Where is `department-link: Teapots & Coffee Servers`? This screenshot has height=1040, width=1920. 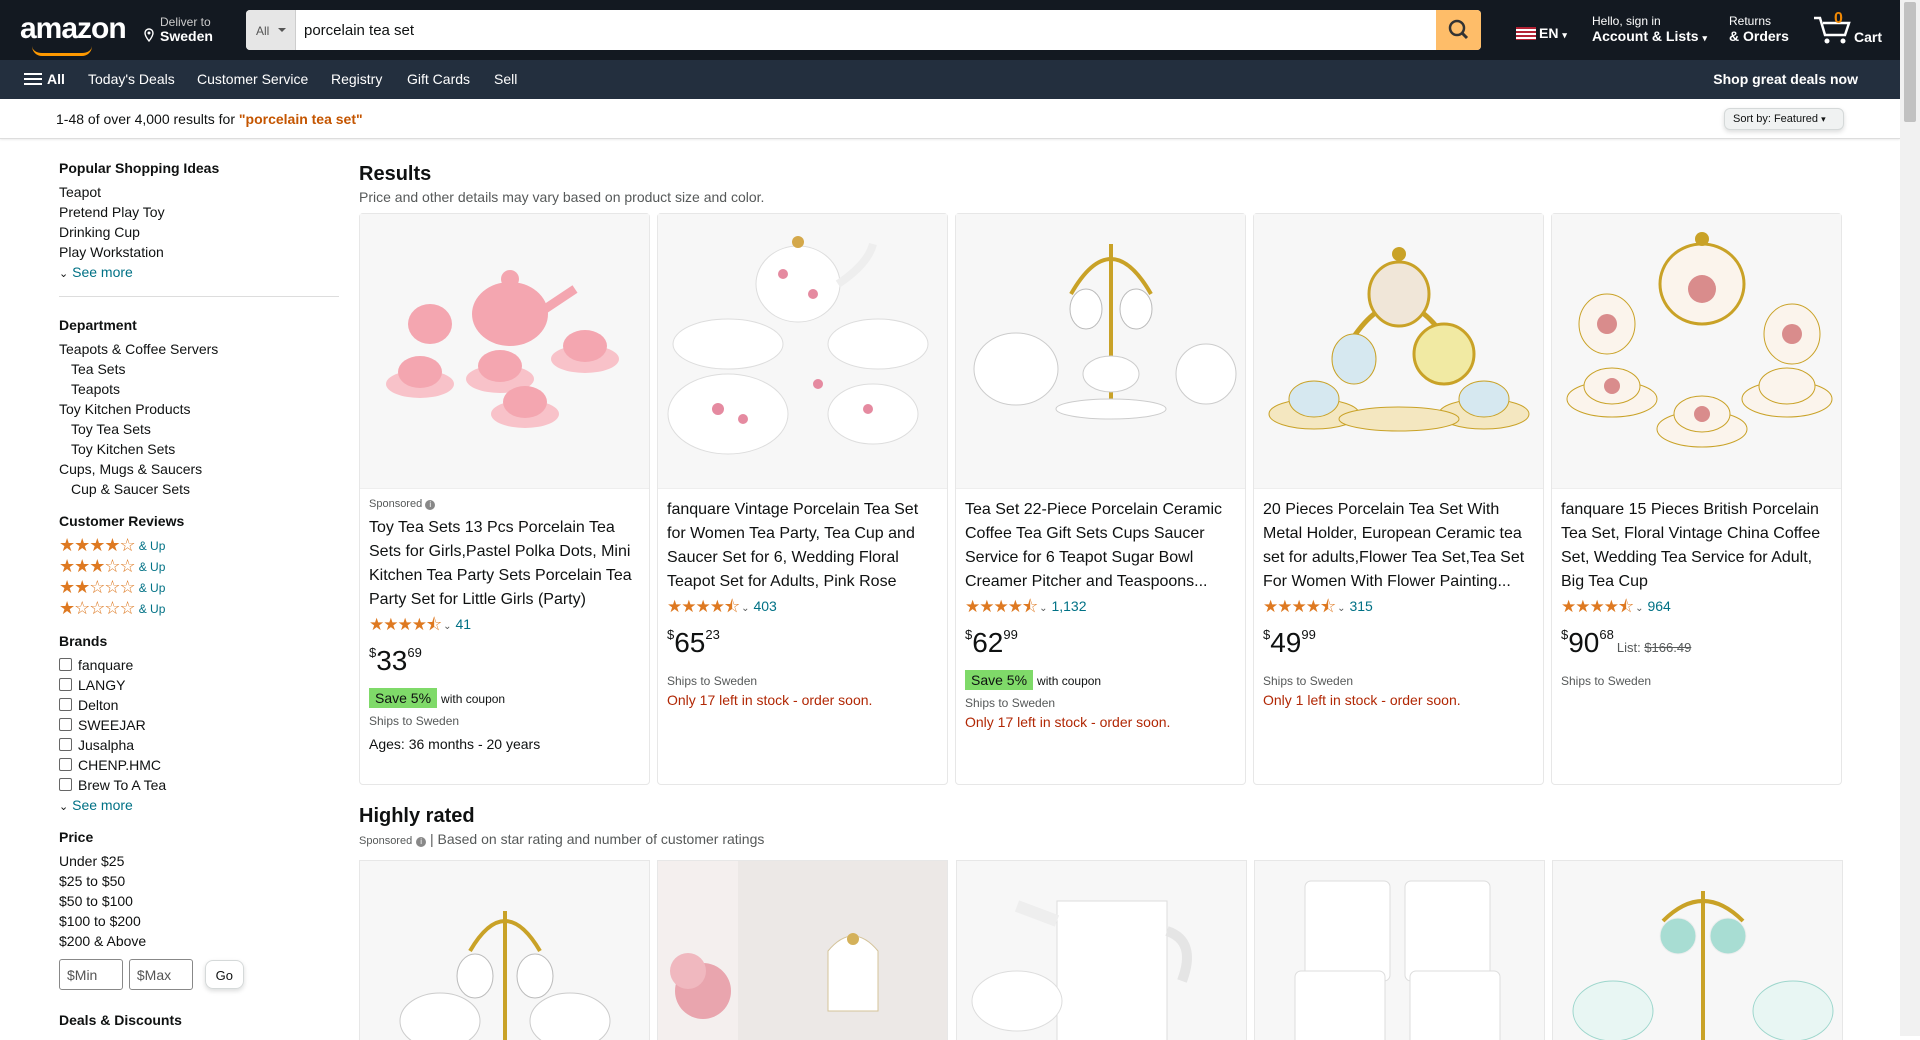 department-link: Teapots & Coffee Servers is located at coordinates (199, 349).